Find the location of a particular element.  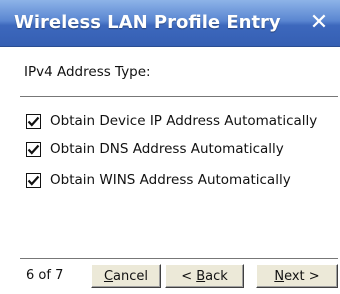

cancel-button: Cancel is located at coordinates (126, 276).